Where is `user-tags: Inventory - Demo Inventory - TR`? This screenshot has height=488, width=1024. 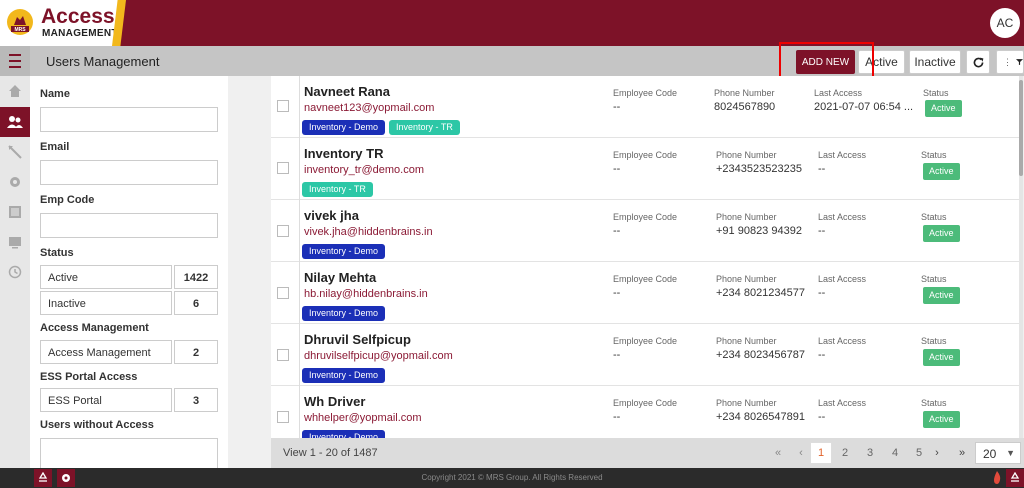
user-tags: Inventory - Demo Inventory - TR is located at coordinates (383, 127).